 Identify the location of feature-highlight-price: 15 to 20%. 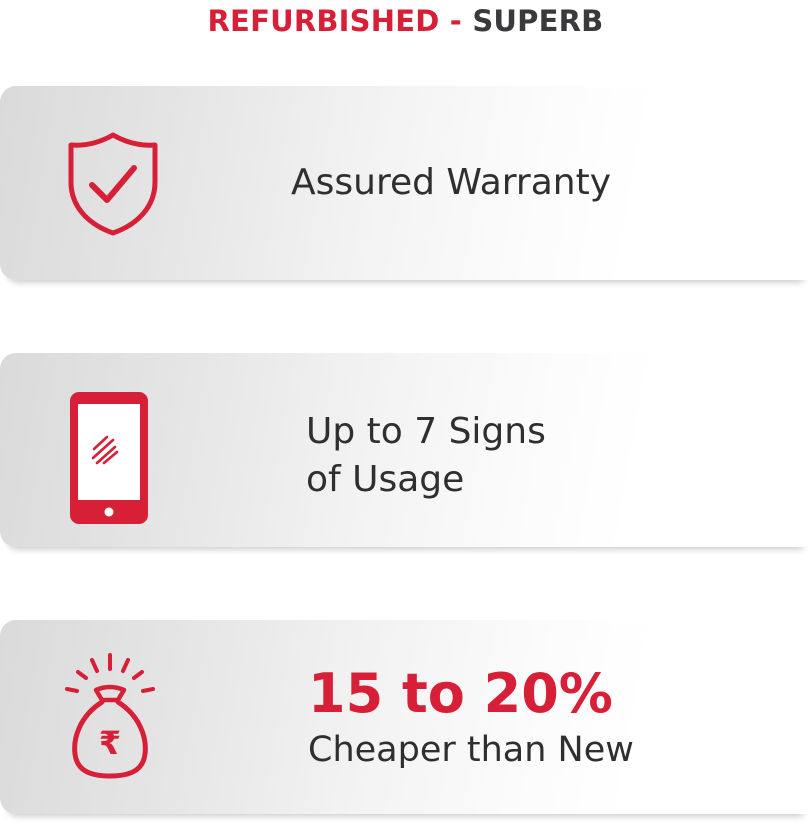
(460, 693).